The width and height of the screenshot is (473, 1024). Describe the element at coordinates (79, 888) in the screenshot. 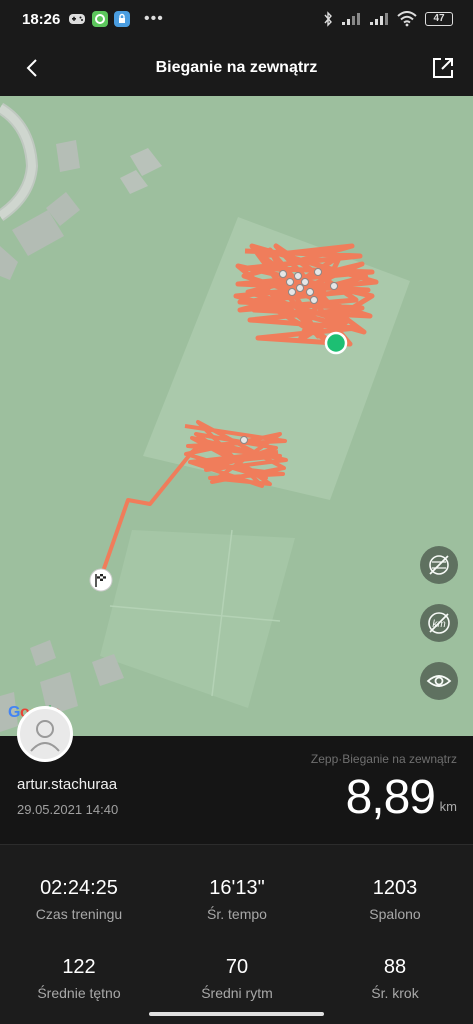

I see `stat-value: 02:24:25` at that location.